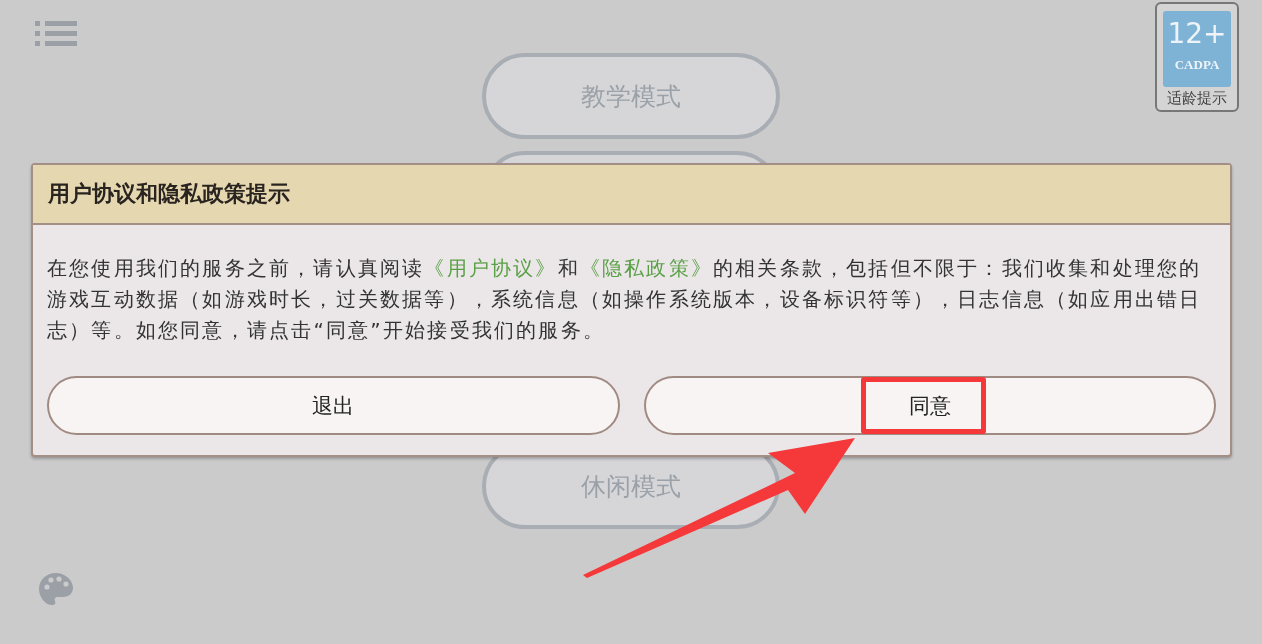 The image size is (1262, 644). Describe the element at coordinates (56, 589) in the screenshot. I see `palette-icon` at that location.